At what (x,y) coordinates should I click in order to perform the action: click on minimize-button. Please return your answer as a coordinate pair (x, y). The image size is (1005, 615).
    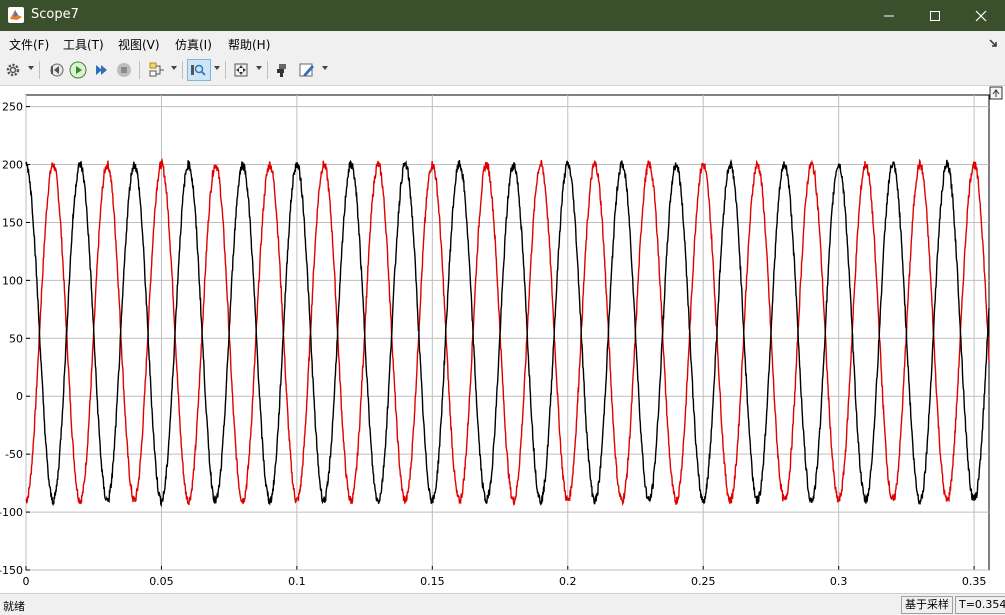
    Looking at the image, I should click on (889, 15).